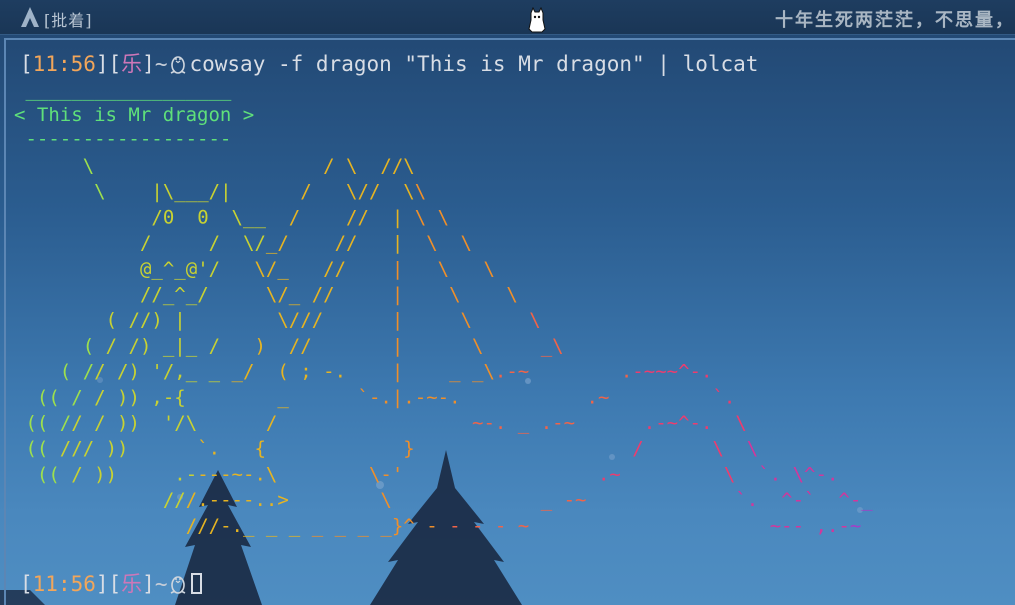 This screenshot has height=605, width=1015. I want to click on dragon-line: (( / / )) ,-{ _ `-.|.-~-. .~ `., so click(374, 397).